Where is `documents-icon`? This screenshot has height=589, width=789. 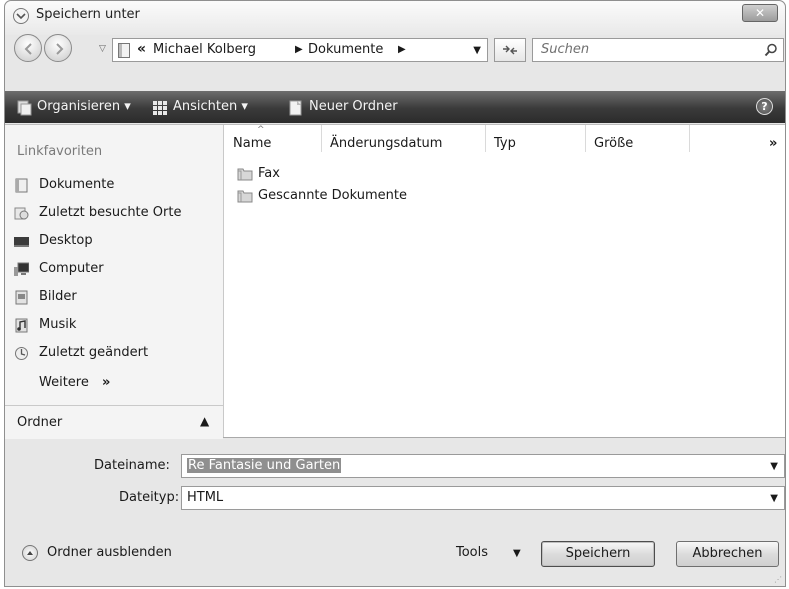
documents-icon is located at coordinates (21, 185).